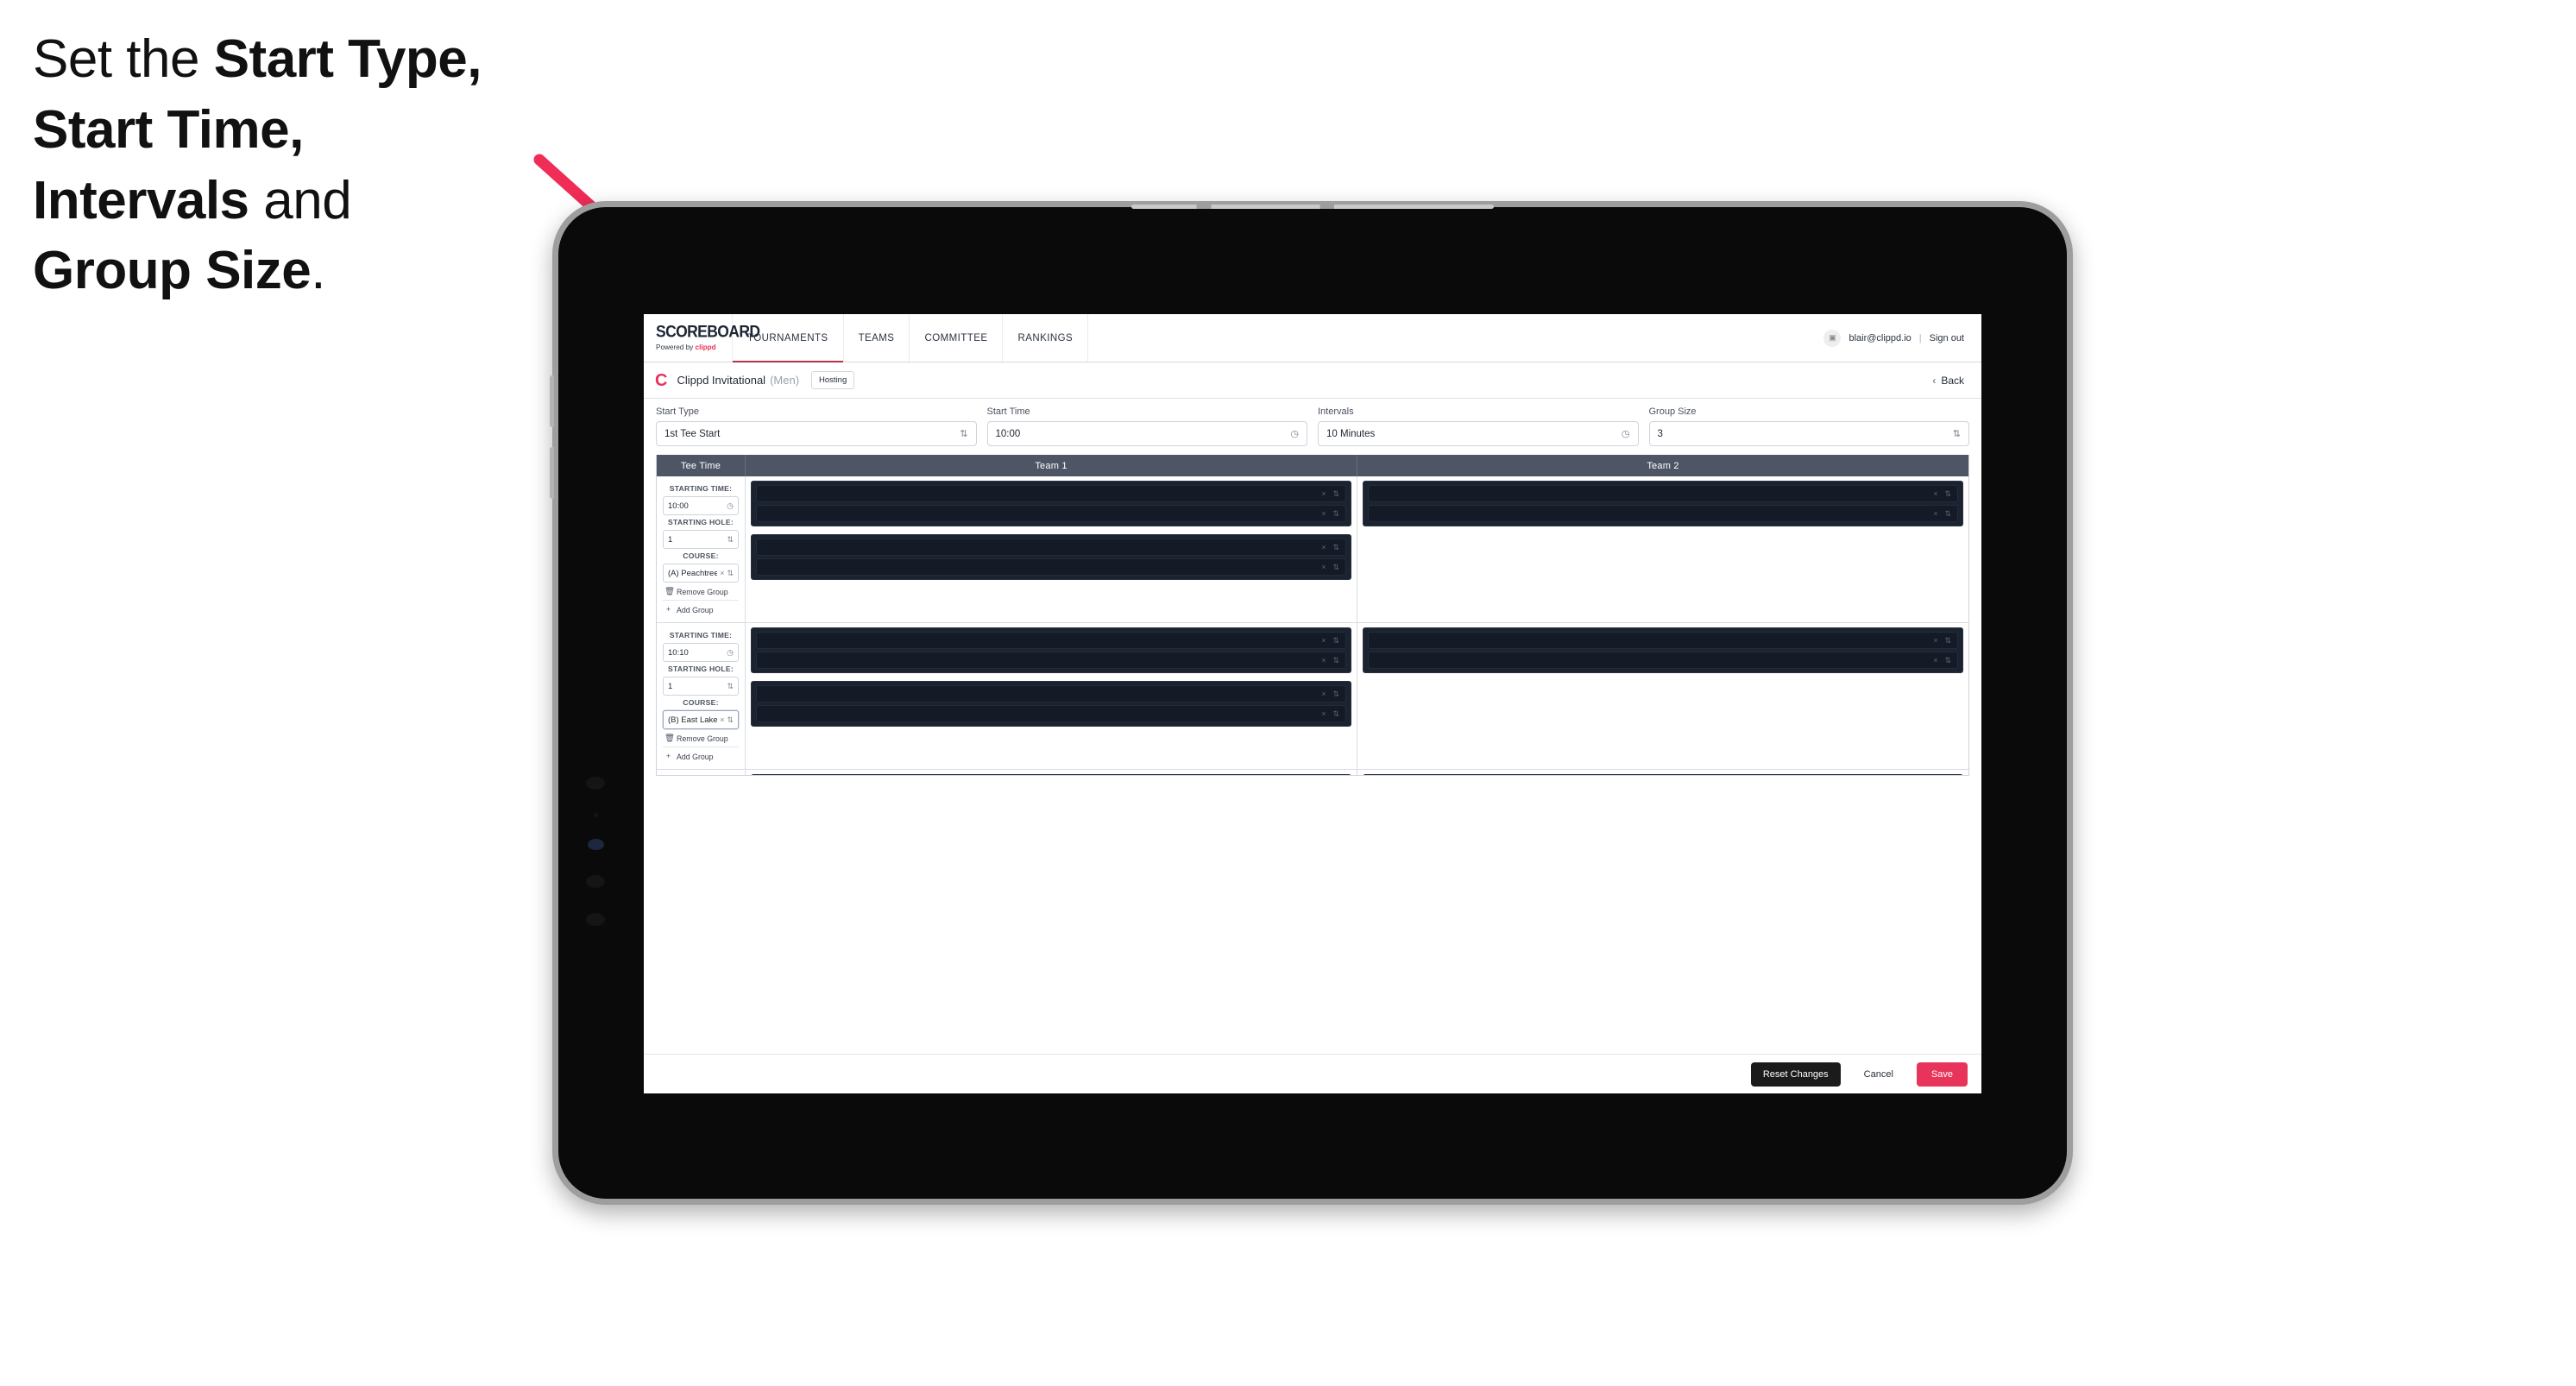  Describe the element at coordinates (1146, 434) in the screenshot. I see `start-time-input: 10:00 ◷` at that location.